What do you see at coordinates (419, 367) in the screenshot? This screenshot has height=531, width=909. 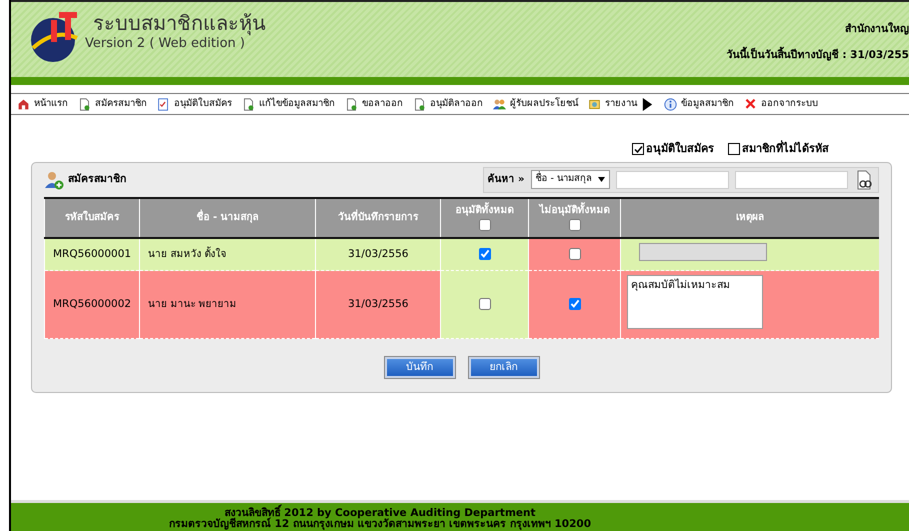 I see `action-button: บันทึก` at bounding box center [419, 367].